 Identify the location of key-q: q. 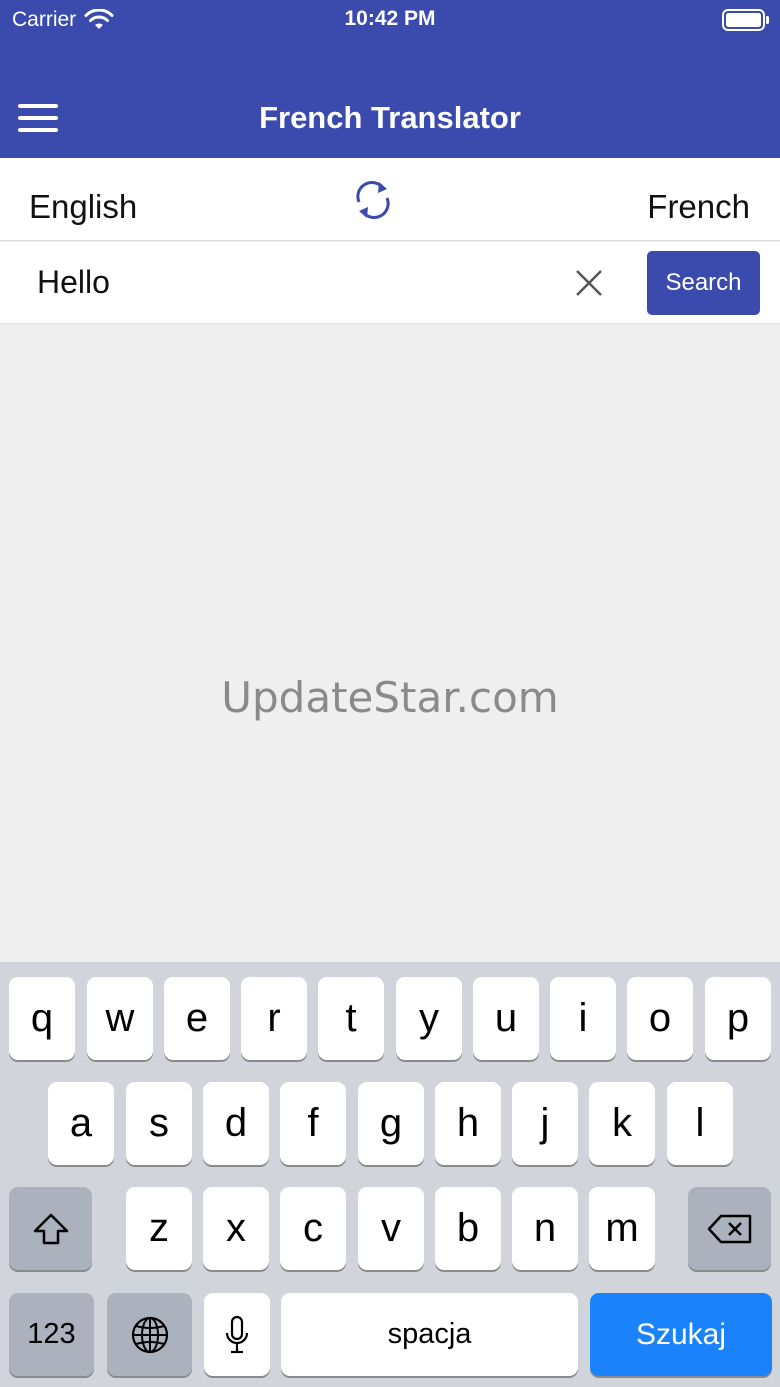
(42, 1018).